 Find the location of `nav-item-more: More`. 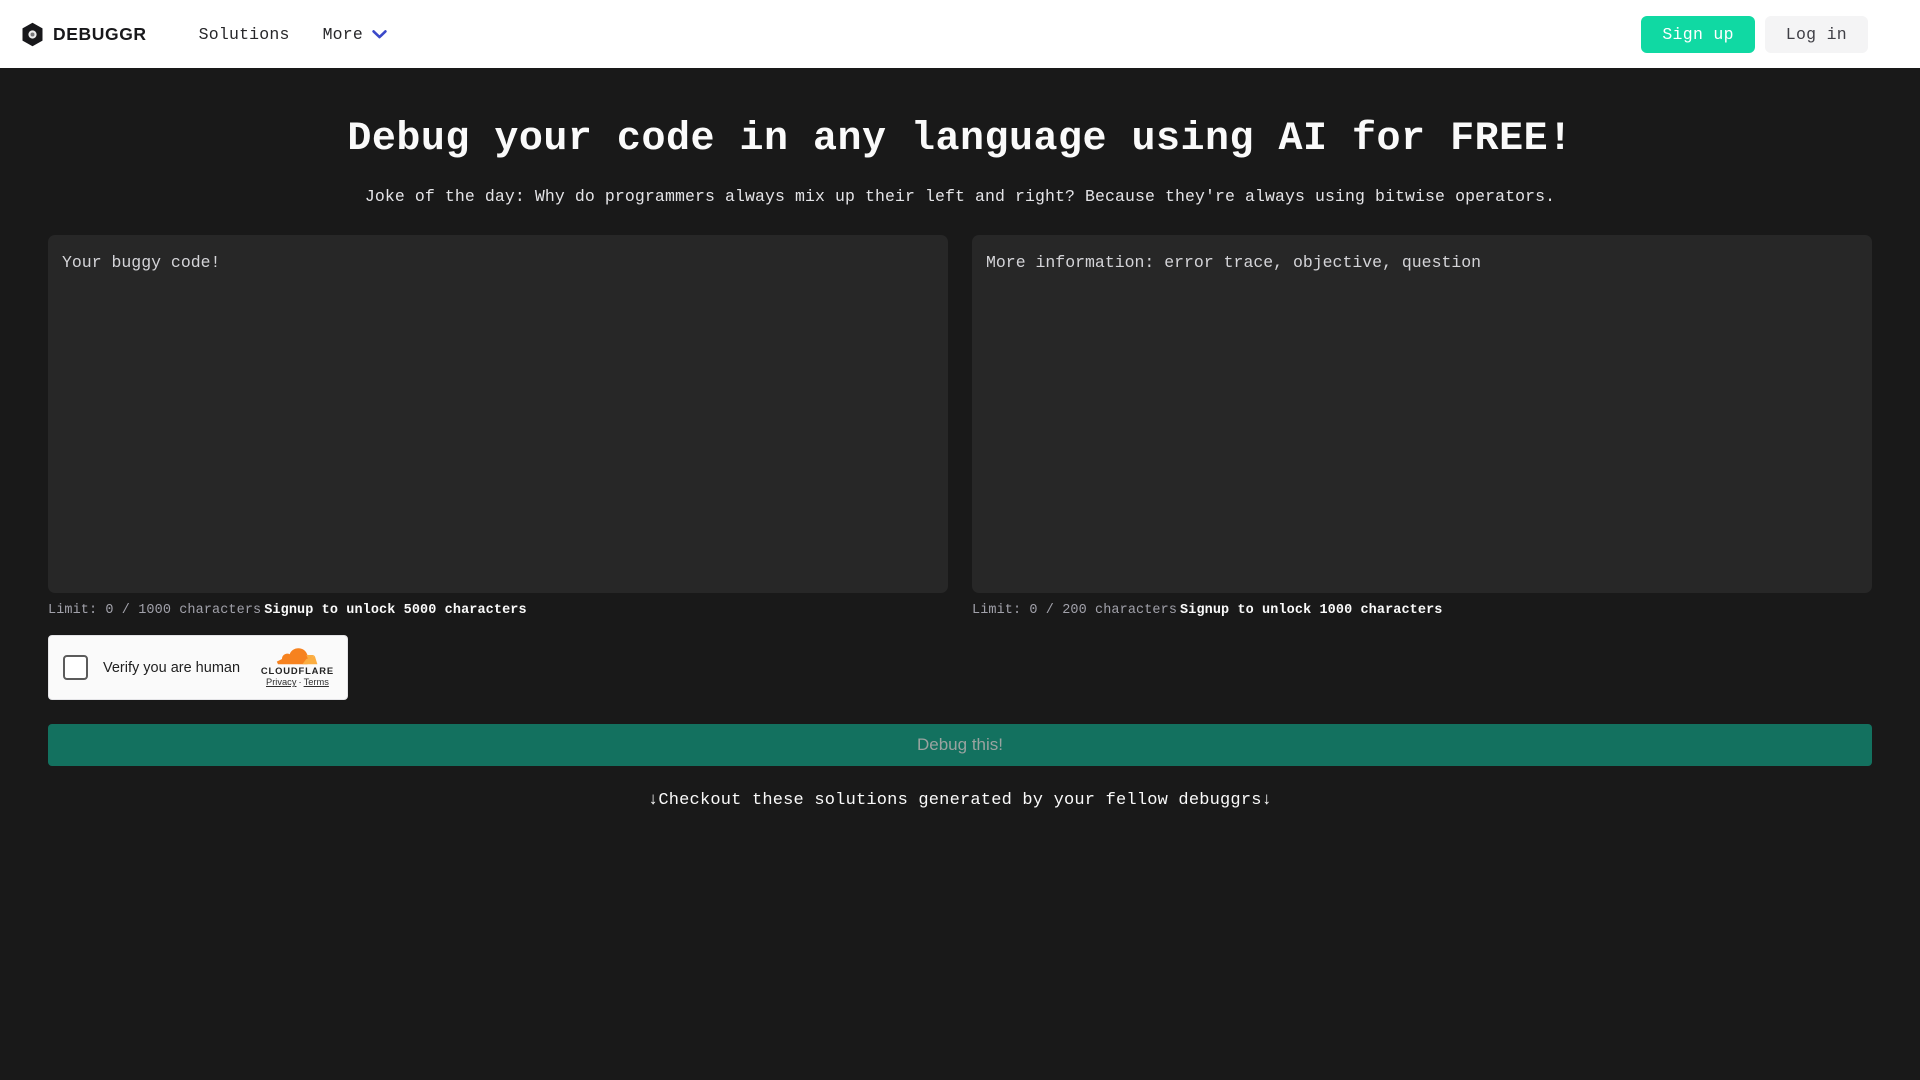

nav-item-more: More is located at coordinates (355, 34).